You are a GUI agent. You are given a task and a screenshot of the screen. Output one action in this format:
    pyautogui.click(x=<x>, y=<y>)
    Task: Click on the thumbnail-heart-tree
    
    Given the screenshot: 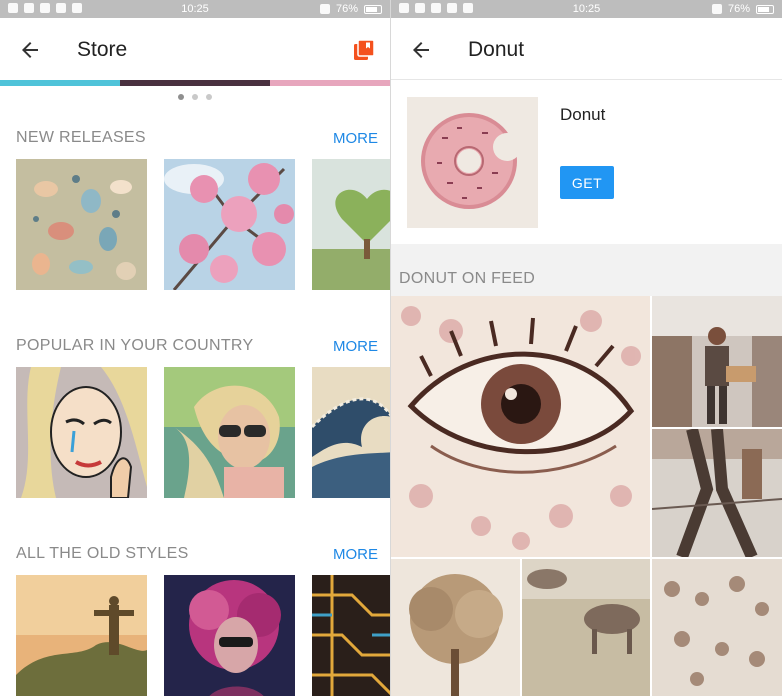 What is the action you would take?
    pyautogui.click(x=351, y=224)
    